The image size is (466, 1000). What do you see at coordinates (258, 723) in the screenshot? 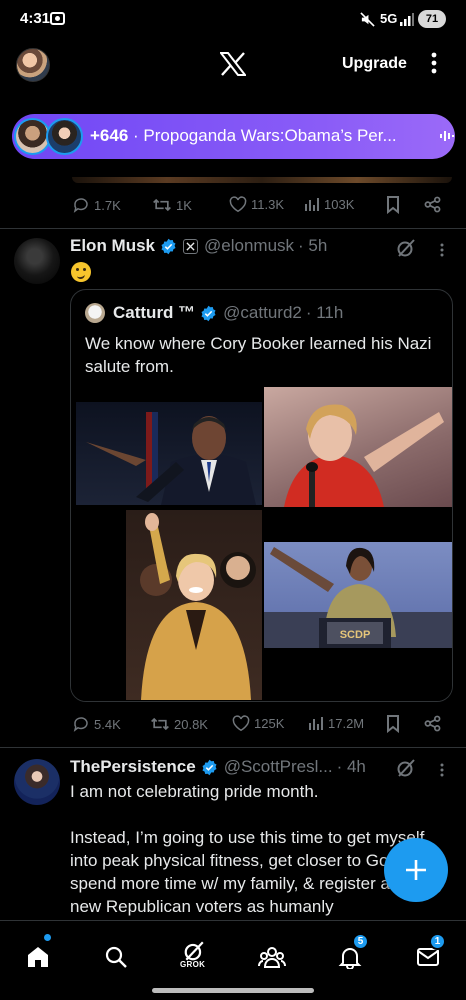
I see `like-button: 125K` at bounding box center [258, 723].